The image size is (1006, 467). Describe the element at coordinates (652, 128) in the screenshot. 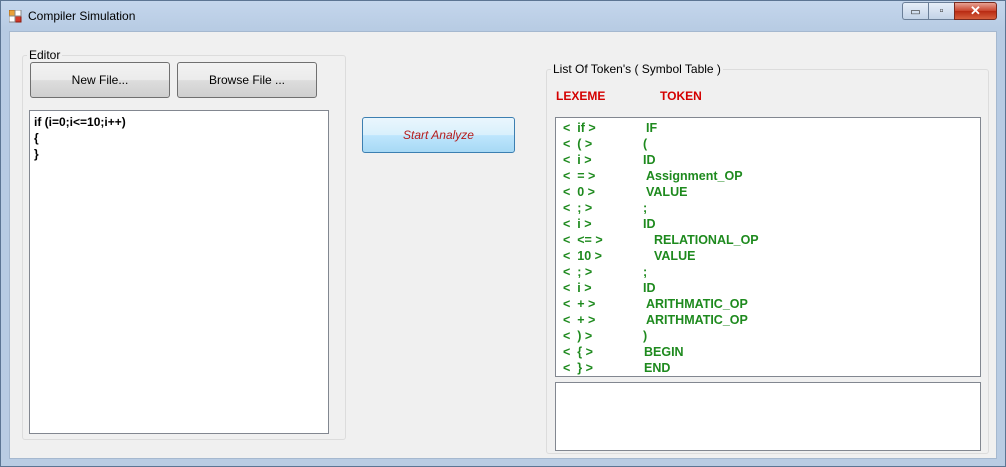

I see `token-row-token: IF` at that location.